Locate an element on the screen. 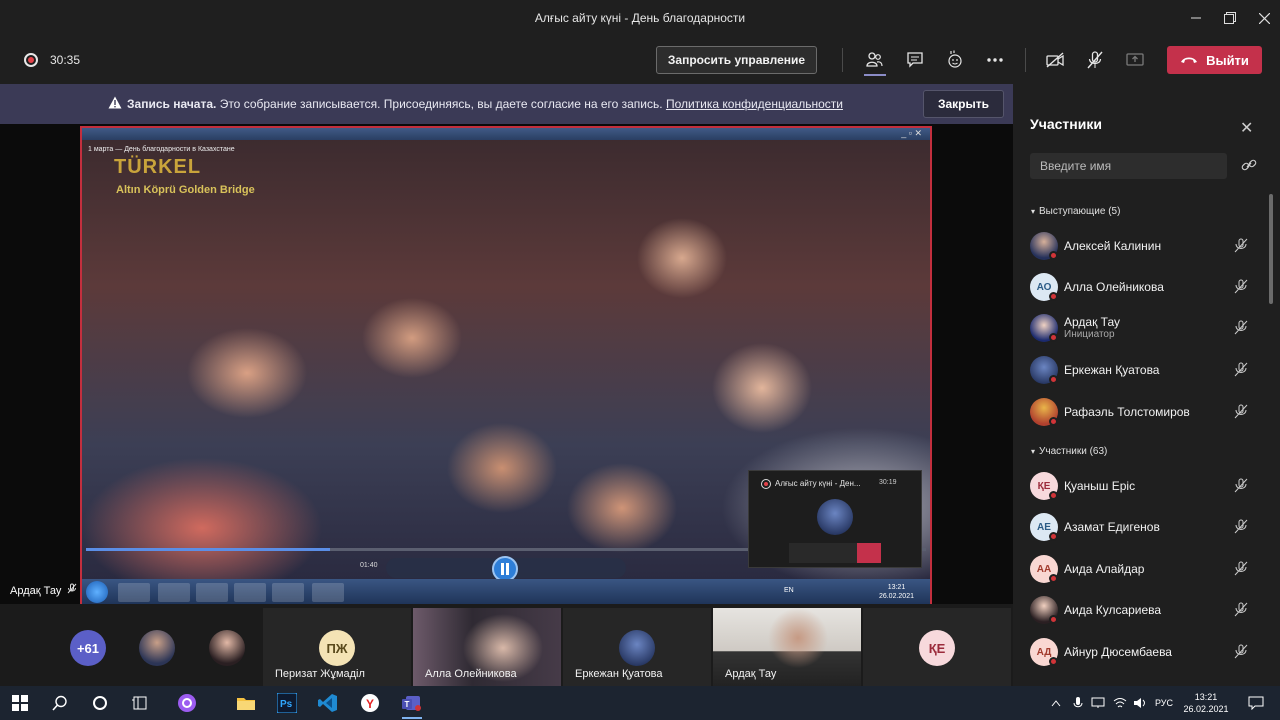 This screenshot has width=1280, height=720. participant-tile: Еркежан Қуатова is located at coordinates (637, 647).